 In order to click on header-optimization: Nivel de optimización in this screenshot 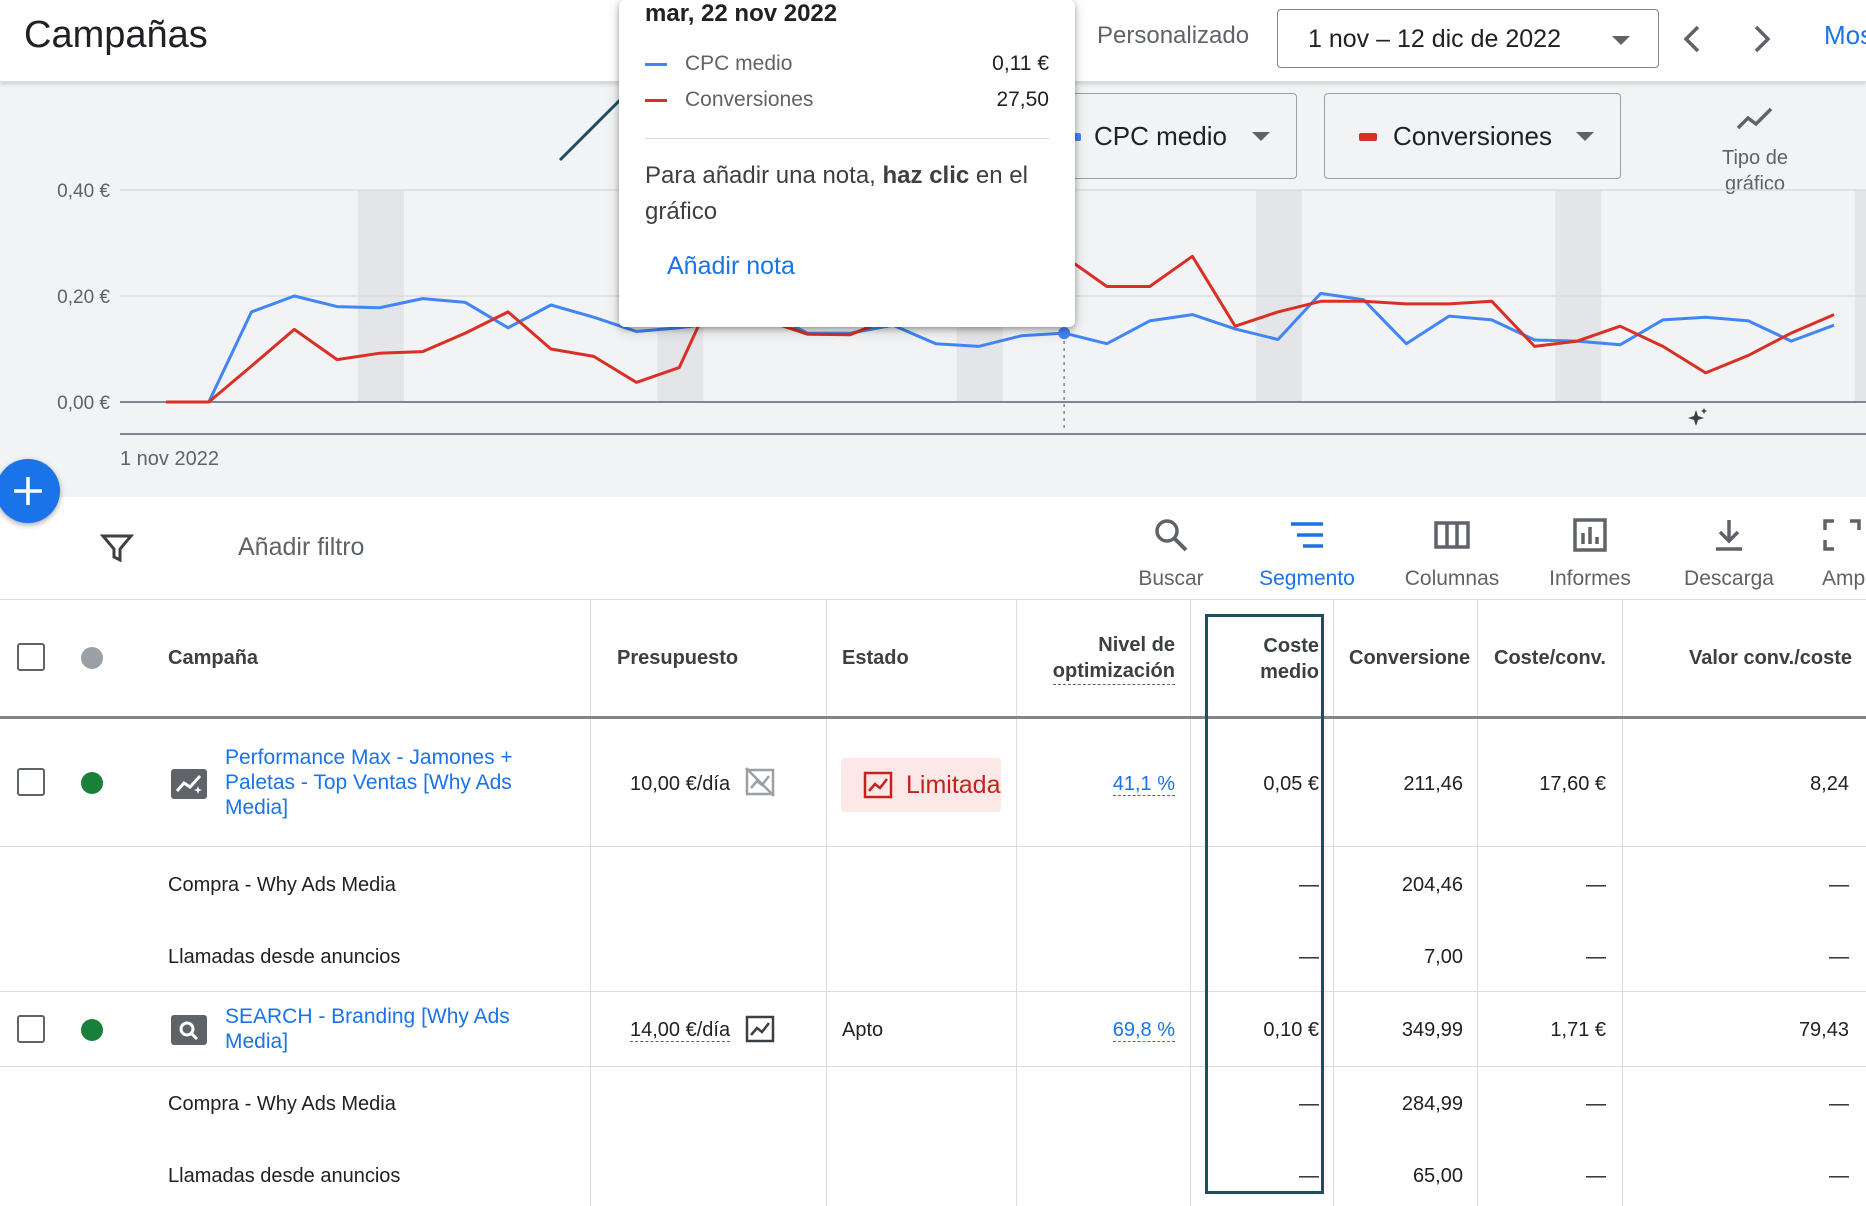, I will do `click(1097, 658)`.